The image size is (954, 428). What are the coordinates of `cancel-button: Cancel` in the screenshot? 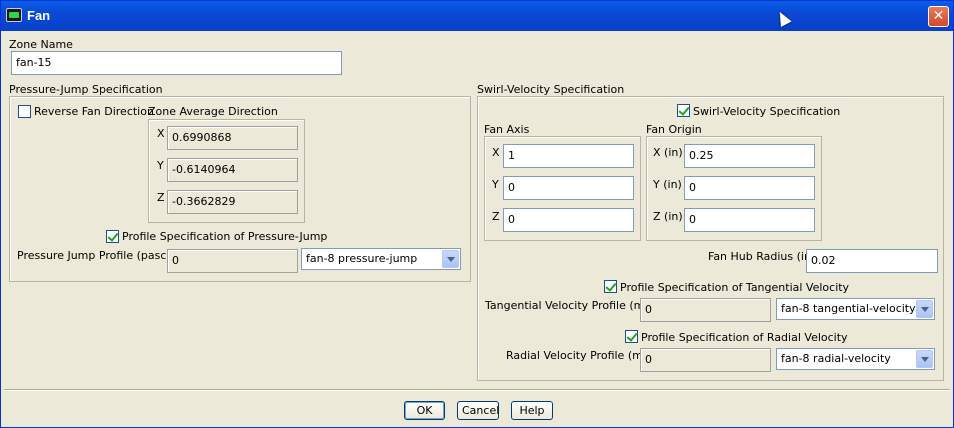 It's located at (478, 410).